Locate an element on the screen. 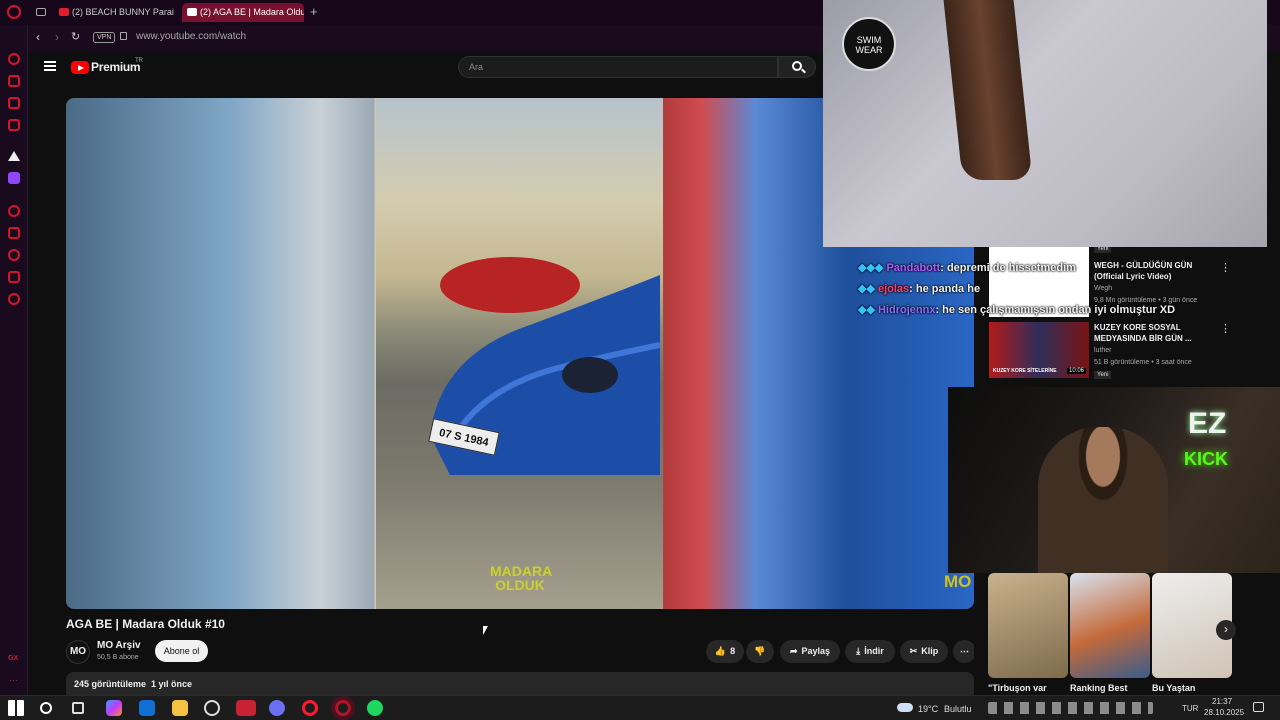  forward-icon: › is located at coordinates (57, 37).